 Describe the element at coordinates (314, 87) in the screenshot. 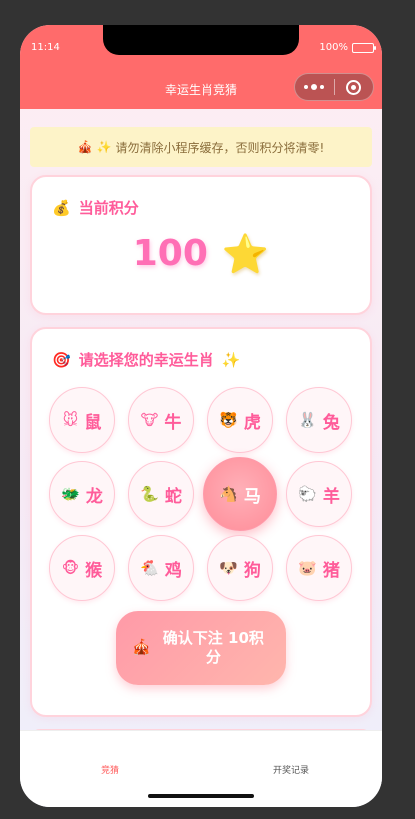

I see `more-dots-icon` at that location.